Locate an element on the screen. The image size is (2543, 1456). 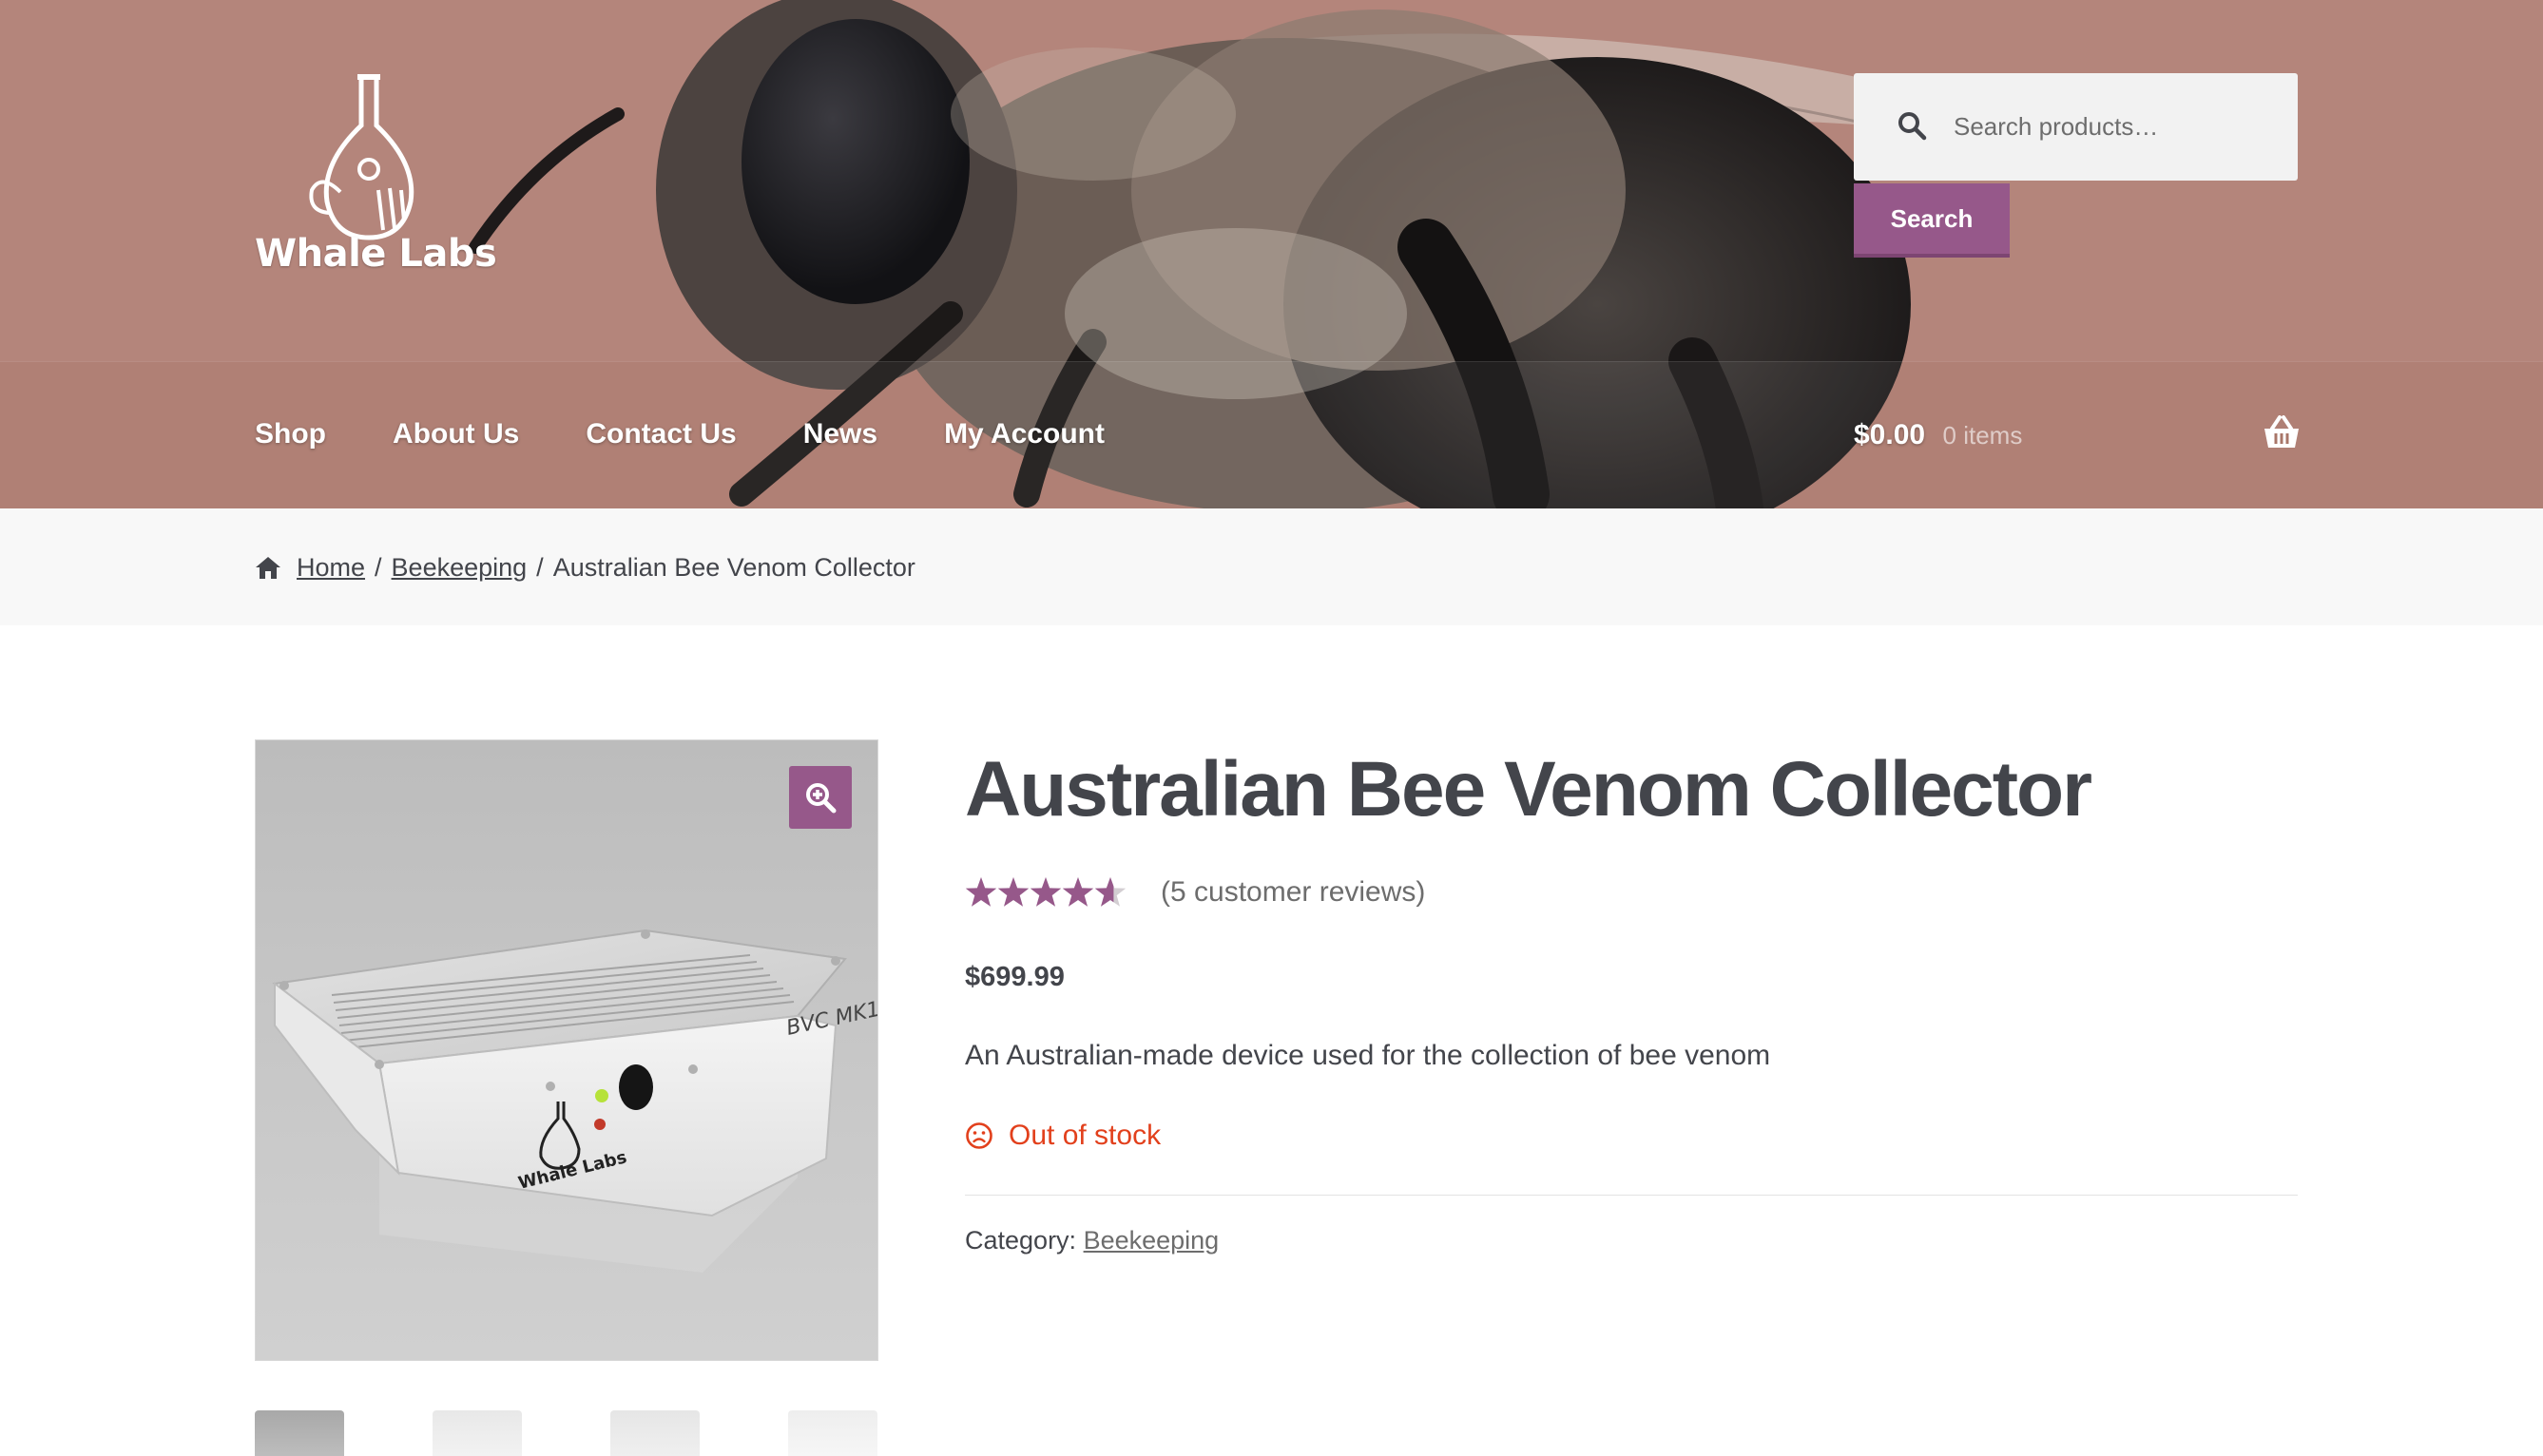
basket-icon is located at coordinates (2282, 432).